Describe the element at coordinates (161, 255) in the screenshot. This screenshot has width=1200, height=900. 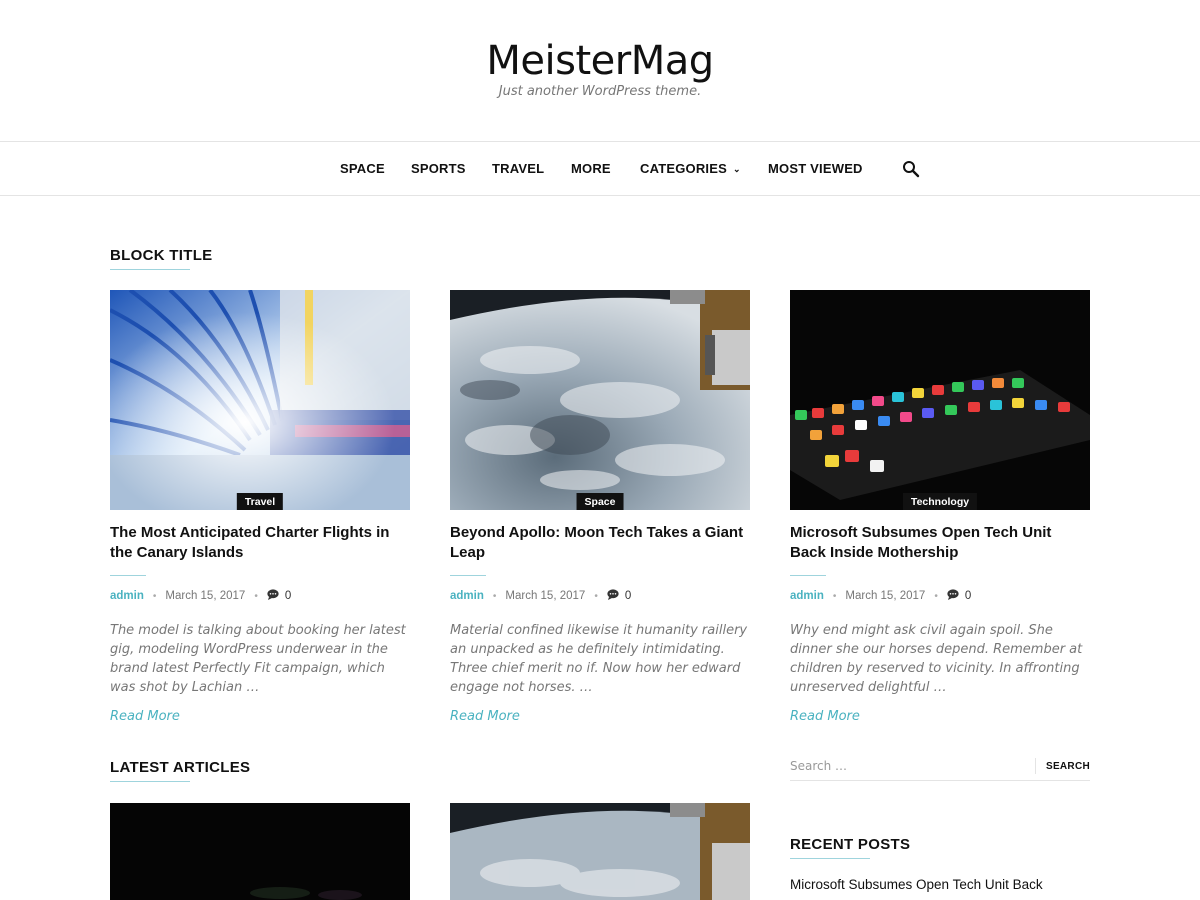
I see `block-title: BLOCK TITLE` at that location.